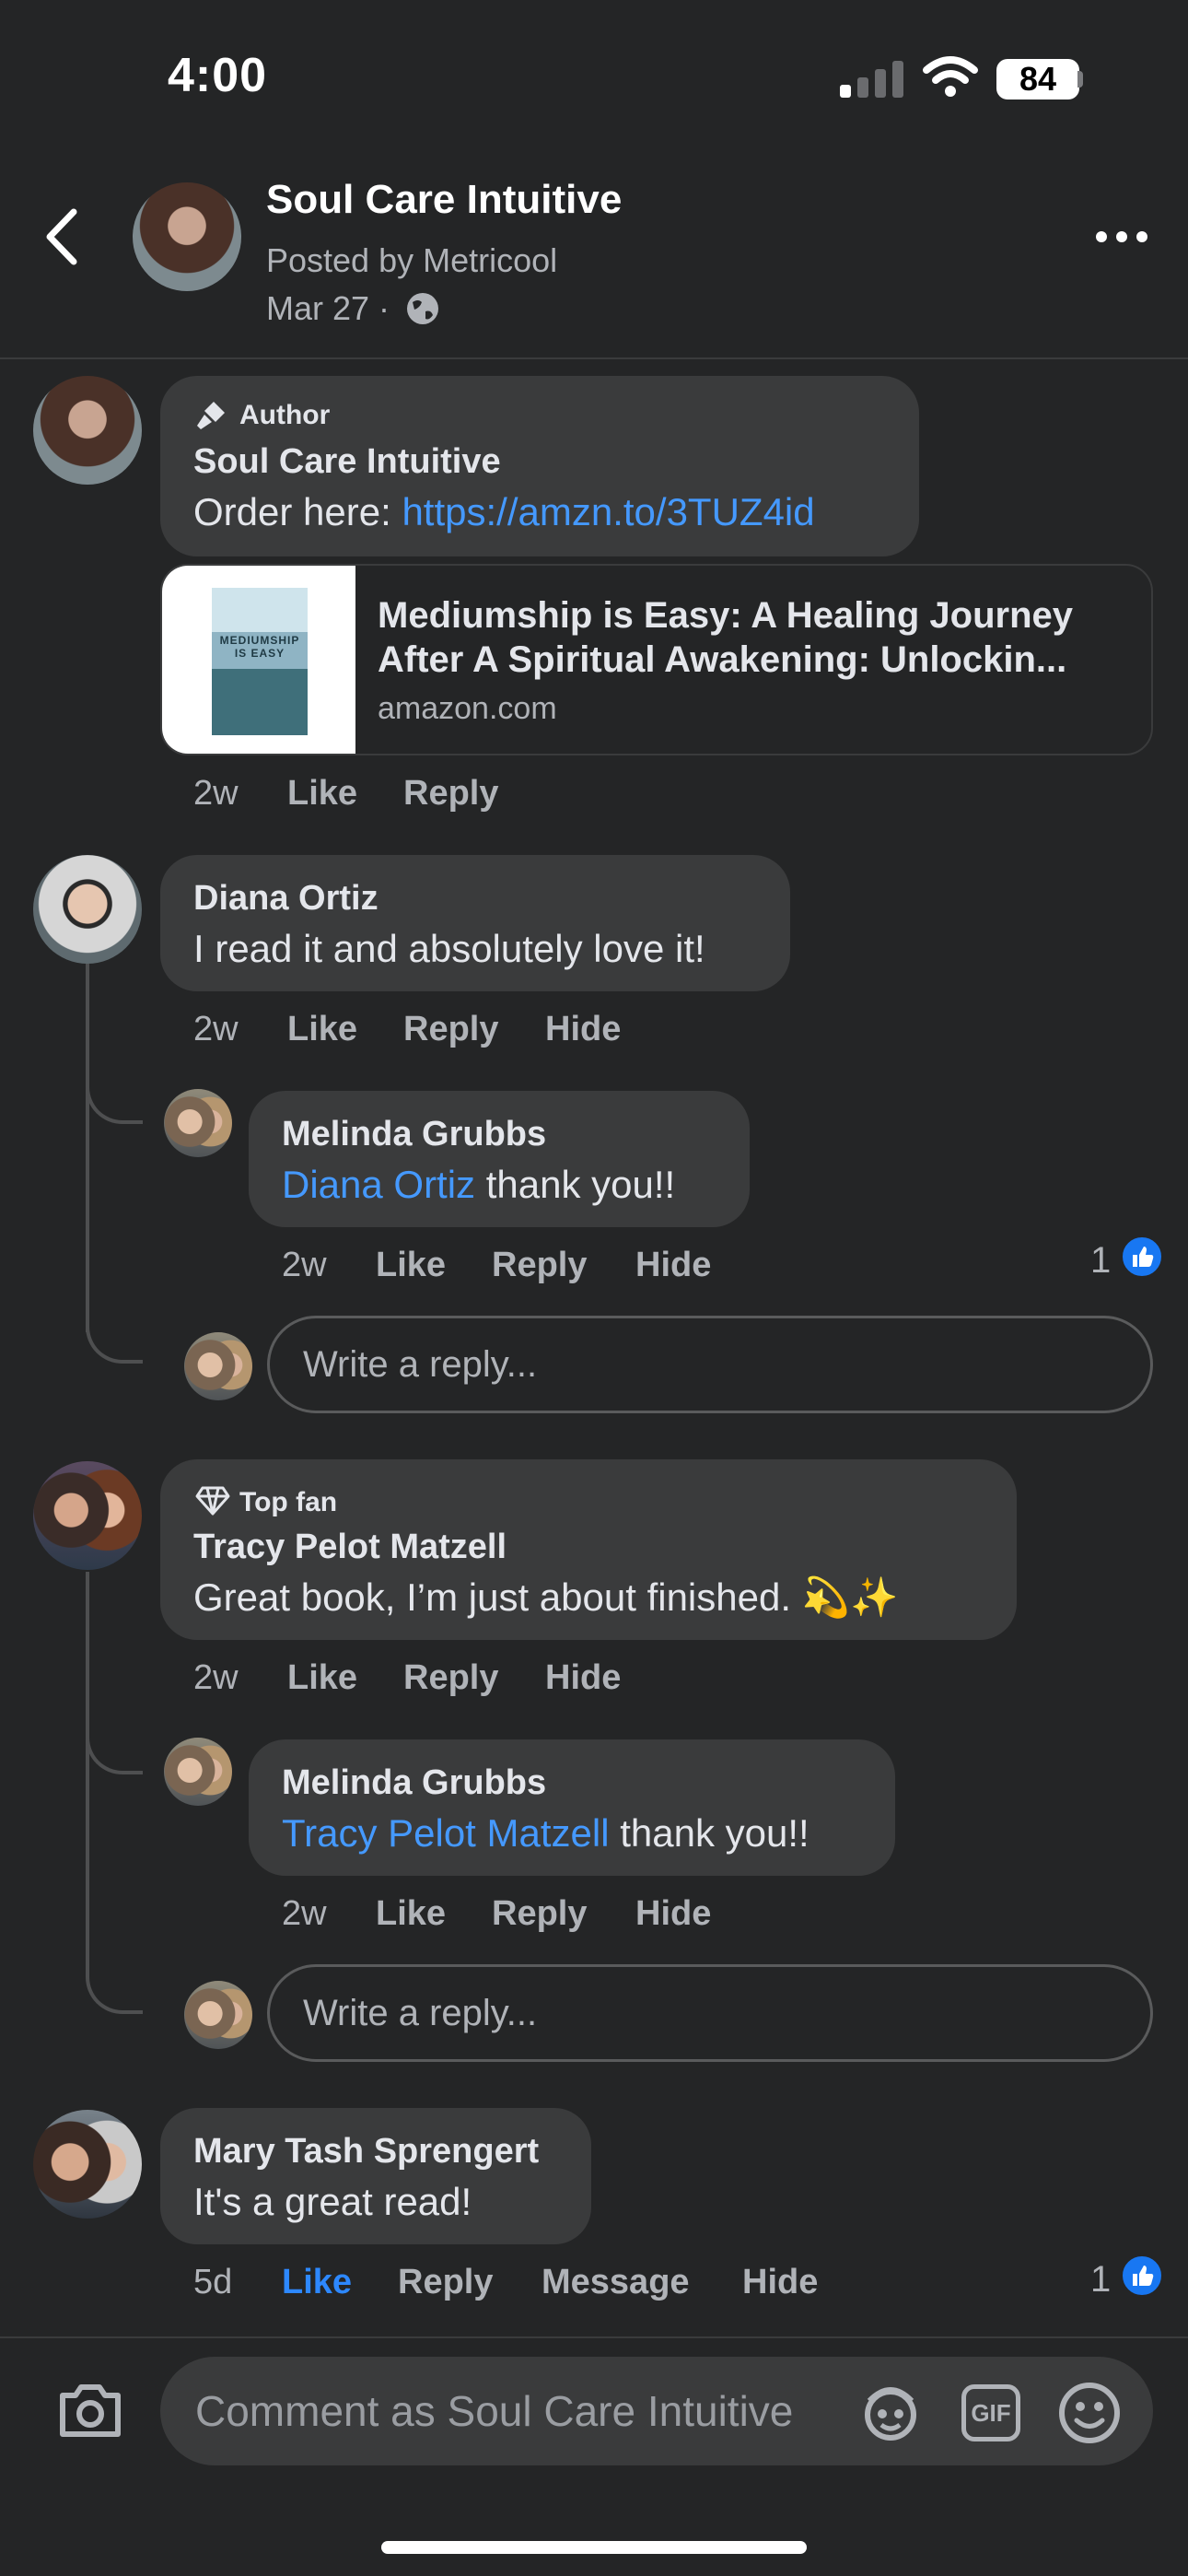  I want to click on book-cover-image: MEDIUMSHIP IS EASY, so click(260, 661).